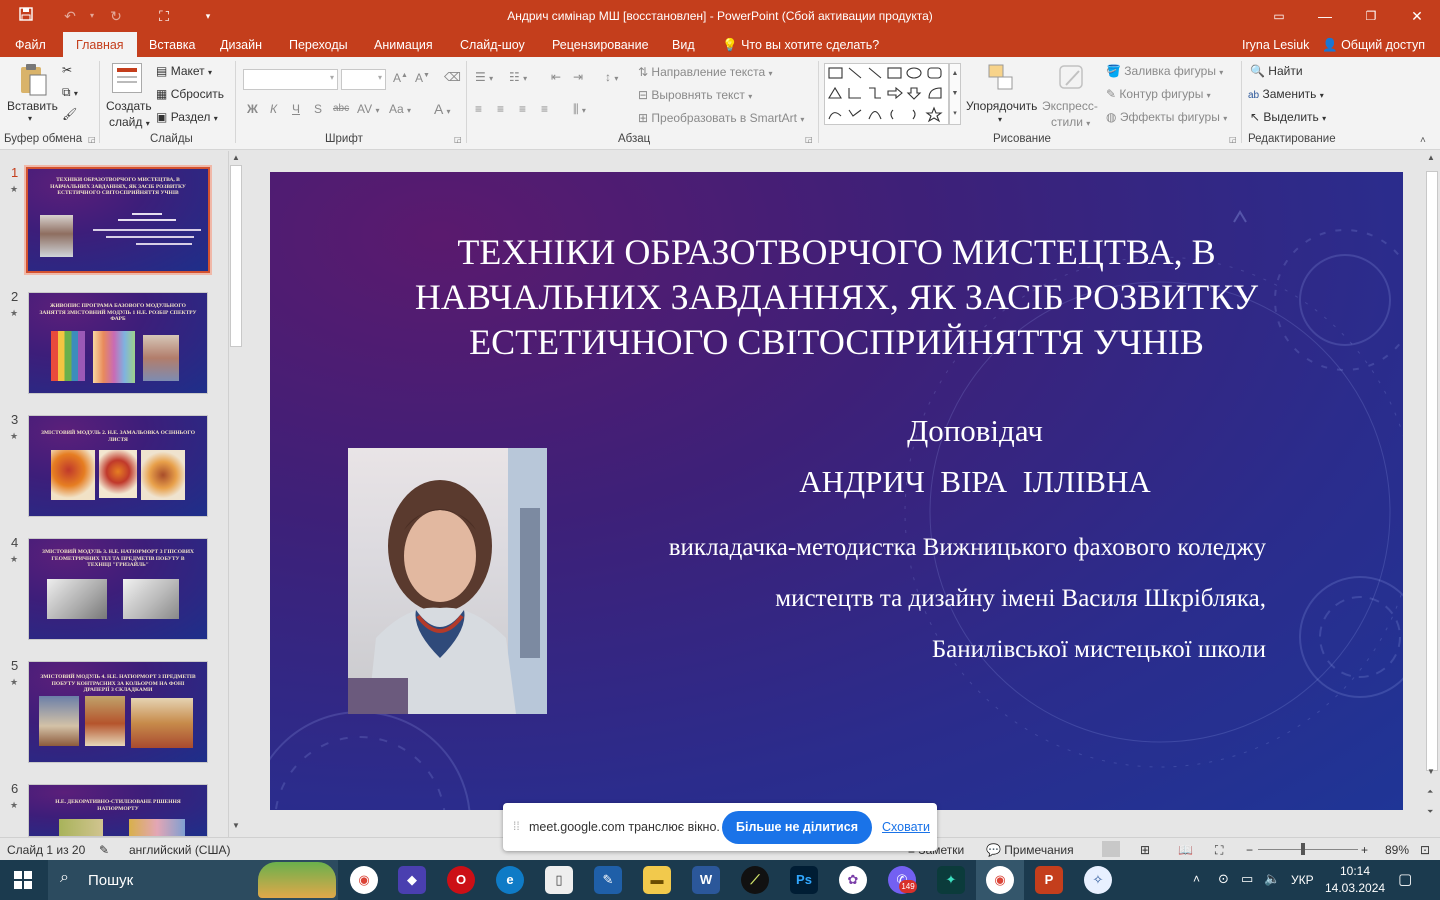 The image size is (1440, 900). What do you see at coordinates (187, 117) in the screenshot?
I see `section-button: ▣ Раздел ▾` at bounding box center [187, 117].